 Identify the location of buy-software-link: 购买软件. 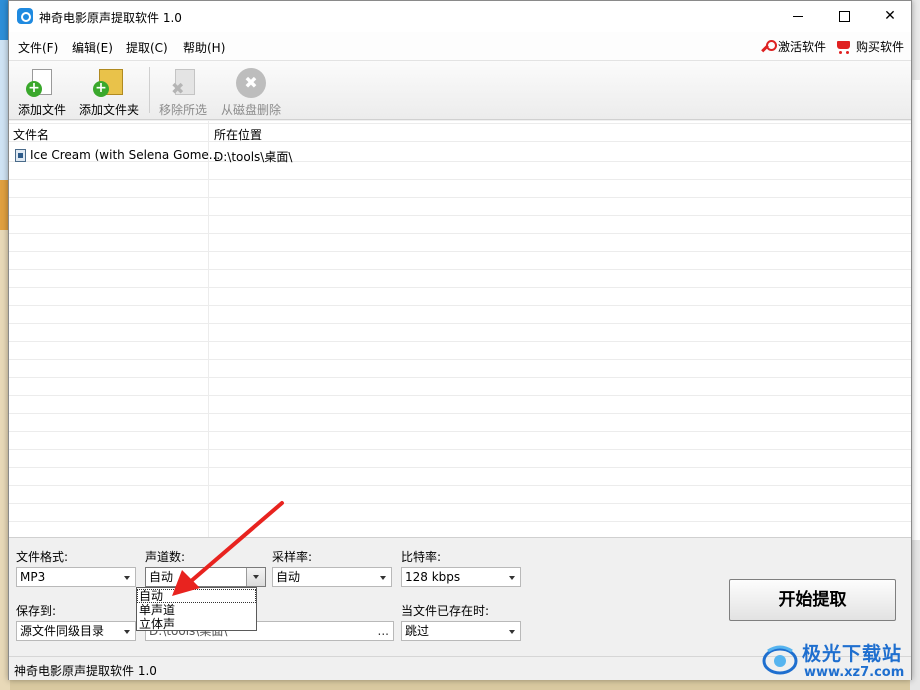
(869, 46).